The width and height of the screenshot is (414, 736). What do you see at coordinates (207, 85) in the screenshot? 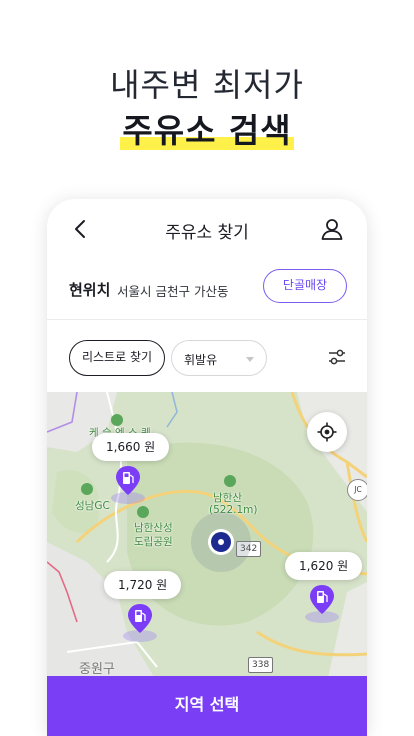
I see `promo-line1: 내주변 최저가` at bounding box center [207, 85].